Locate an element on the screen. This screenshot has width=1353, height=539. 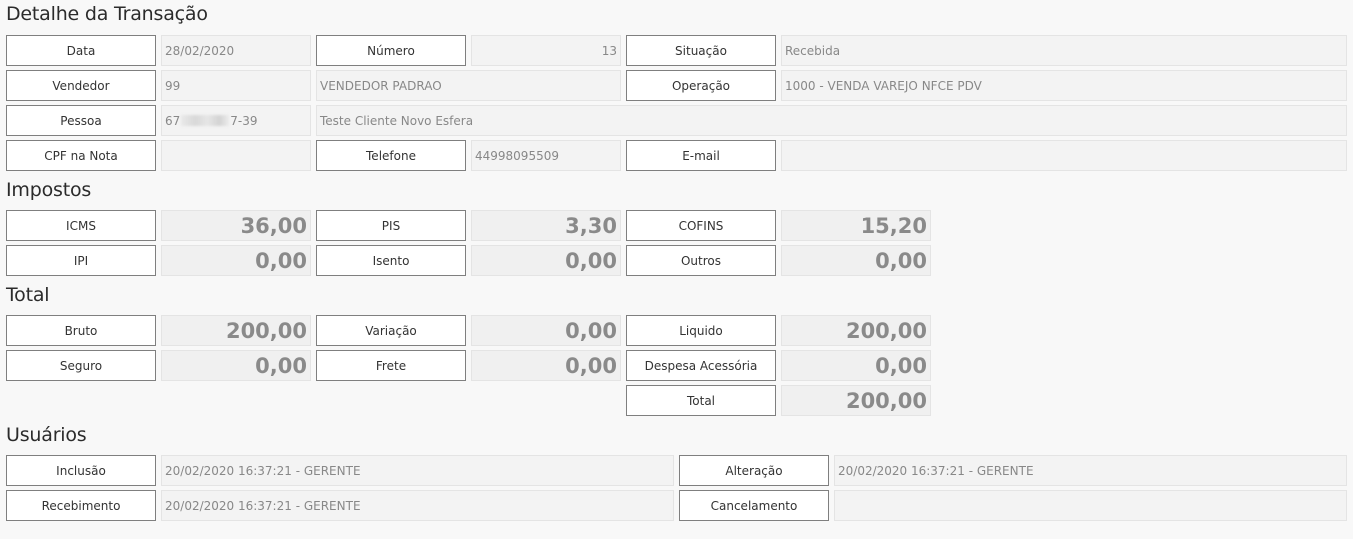
outros-label-button: Outros is located at coordinates (701, 260).